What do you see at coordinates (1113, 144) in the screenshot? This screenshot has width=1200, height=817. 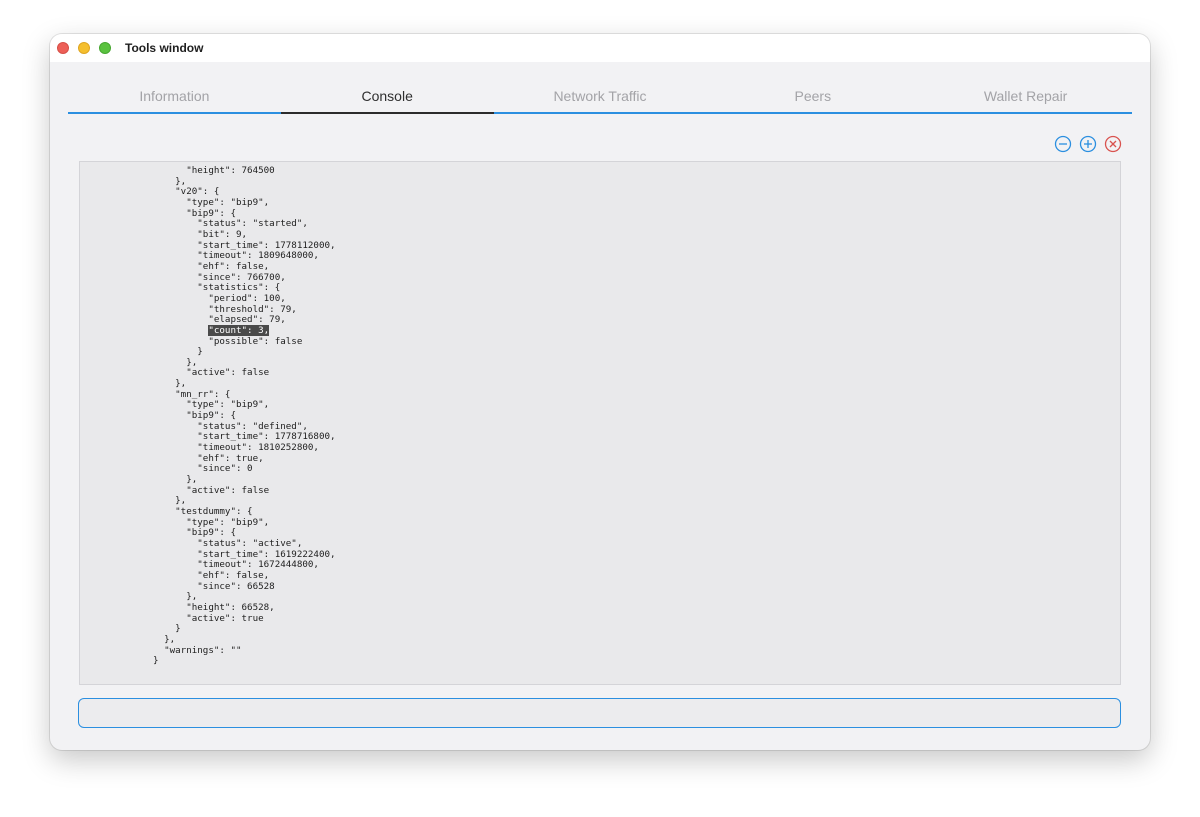 I see `clear-console-icon` at bounding box center [1113, 144].